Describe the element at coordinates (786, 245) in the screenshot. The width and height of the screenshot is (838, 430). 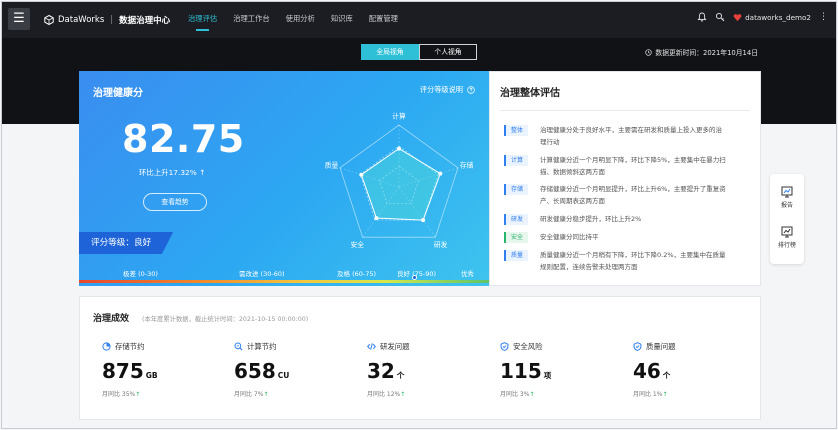
I see `ranking-label: 排行榜` at that location.